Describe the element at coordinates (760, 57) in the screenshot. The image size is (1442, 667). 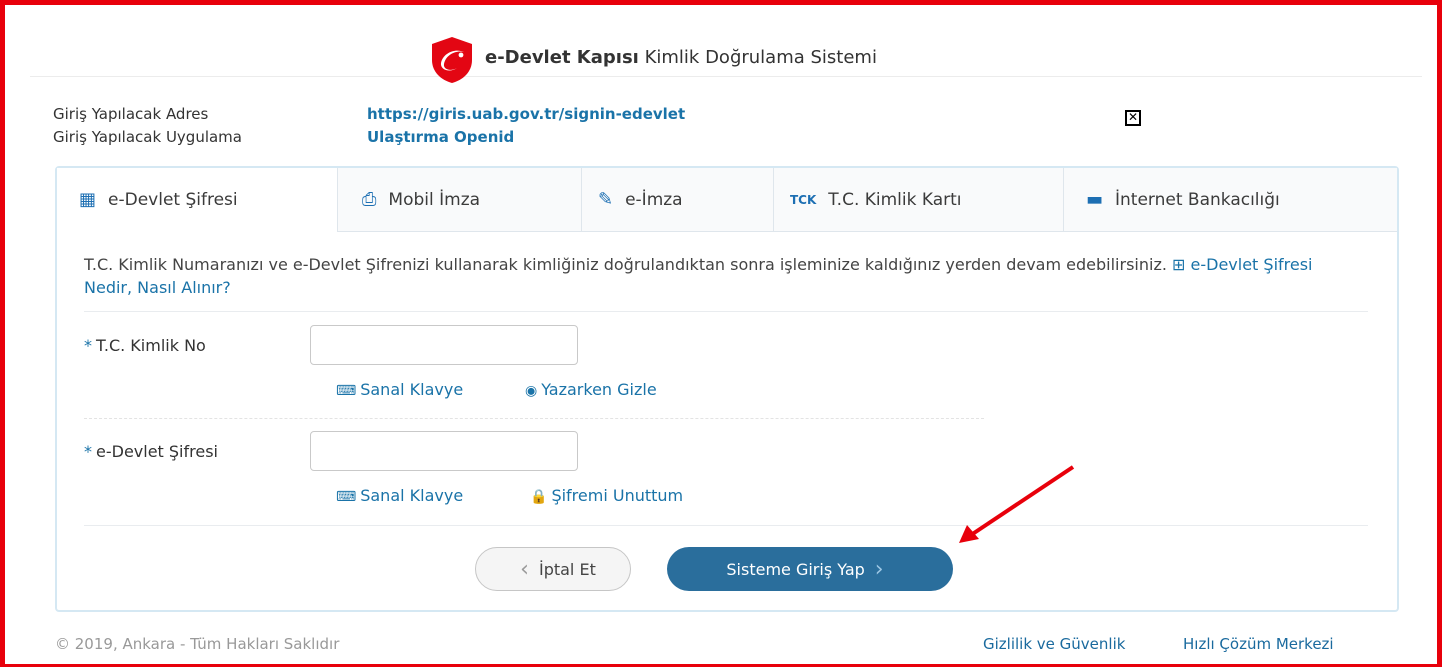
I see `brand-subtitle: Kimlik Doğrulama Sistemi` at that location.